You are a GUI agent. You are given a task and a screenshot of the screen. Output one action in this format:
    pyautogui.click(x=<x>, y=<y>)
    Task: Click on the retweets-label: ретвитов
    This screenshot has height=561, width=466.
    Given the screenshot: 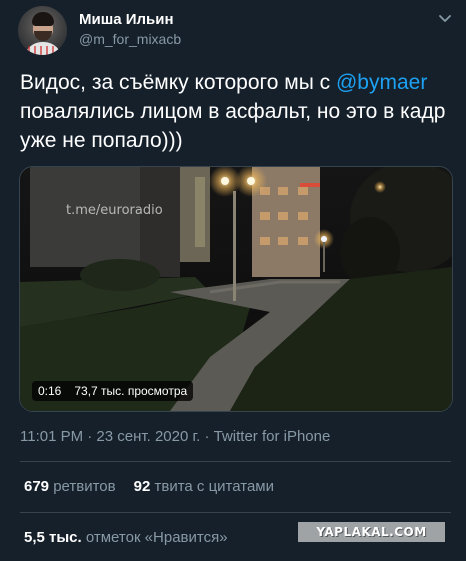 What is the action you would take?
    pyautogui.click(x=84, y=486)
    